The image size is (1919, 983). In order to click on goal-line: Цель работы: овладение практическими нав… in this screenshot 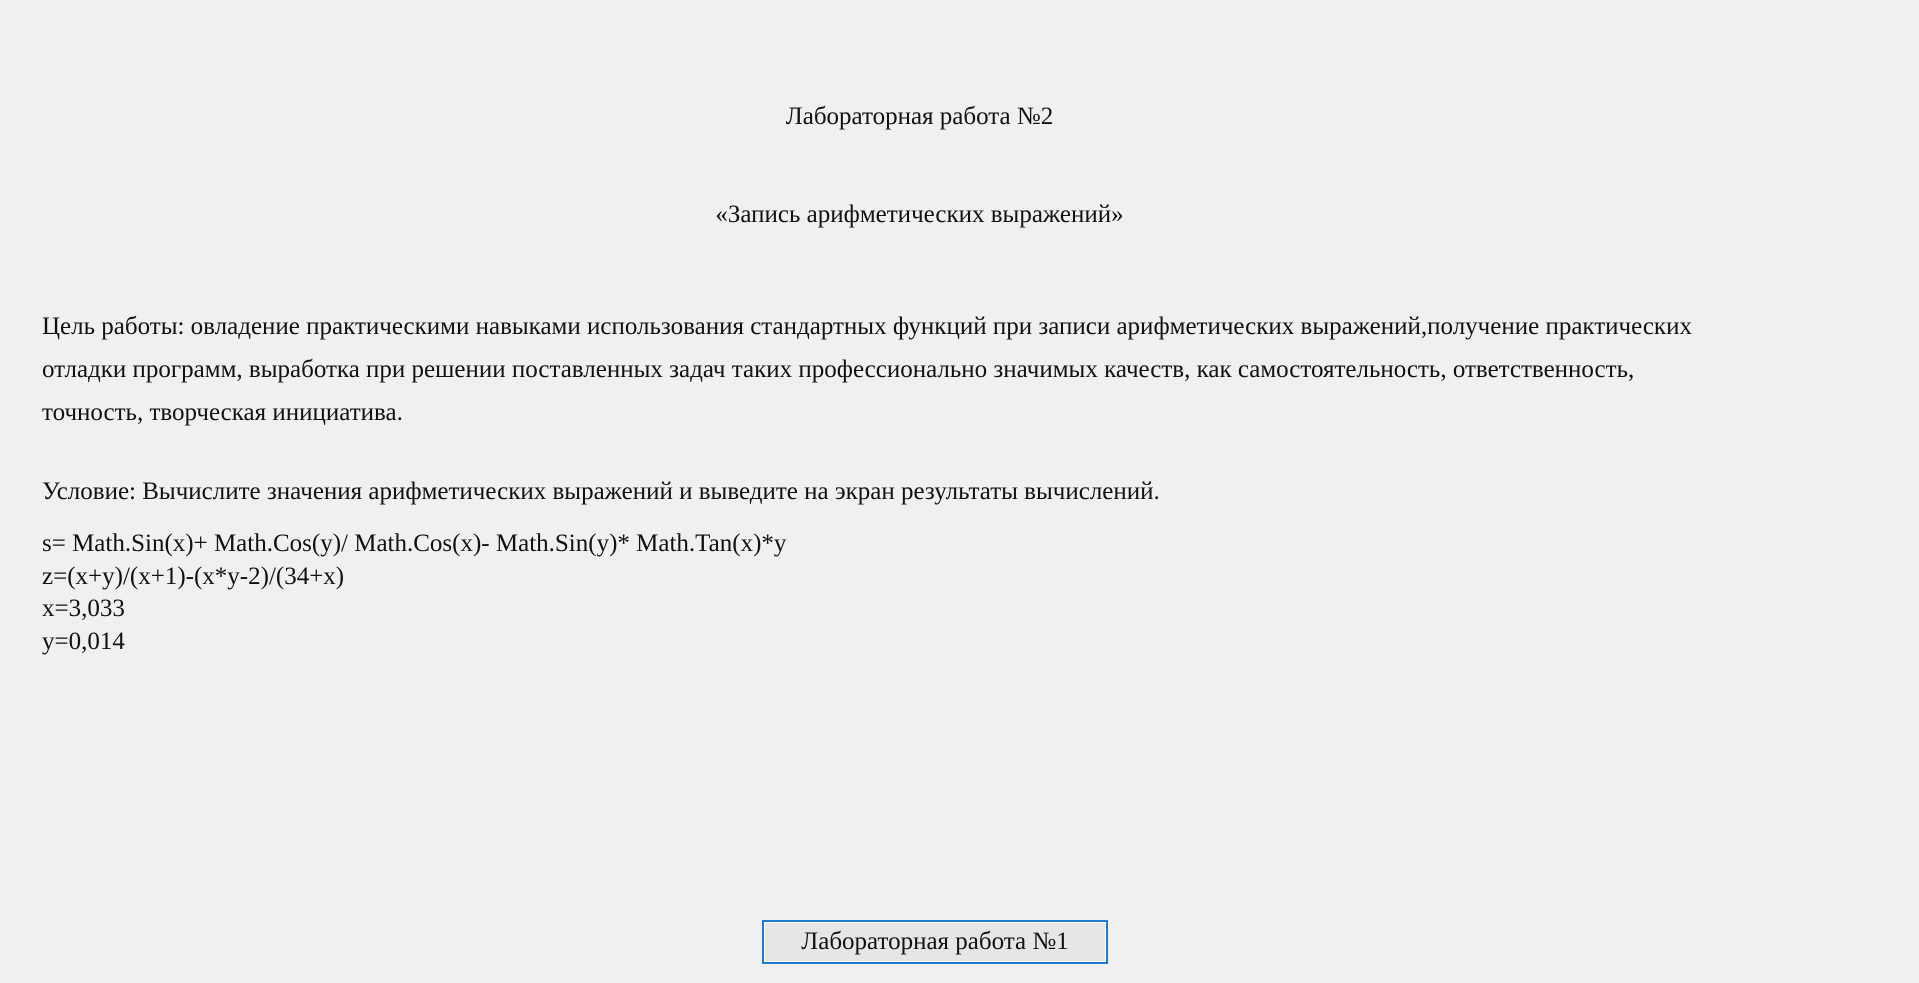, I will do `click(867, 326)`.